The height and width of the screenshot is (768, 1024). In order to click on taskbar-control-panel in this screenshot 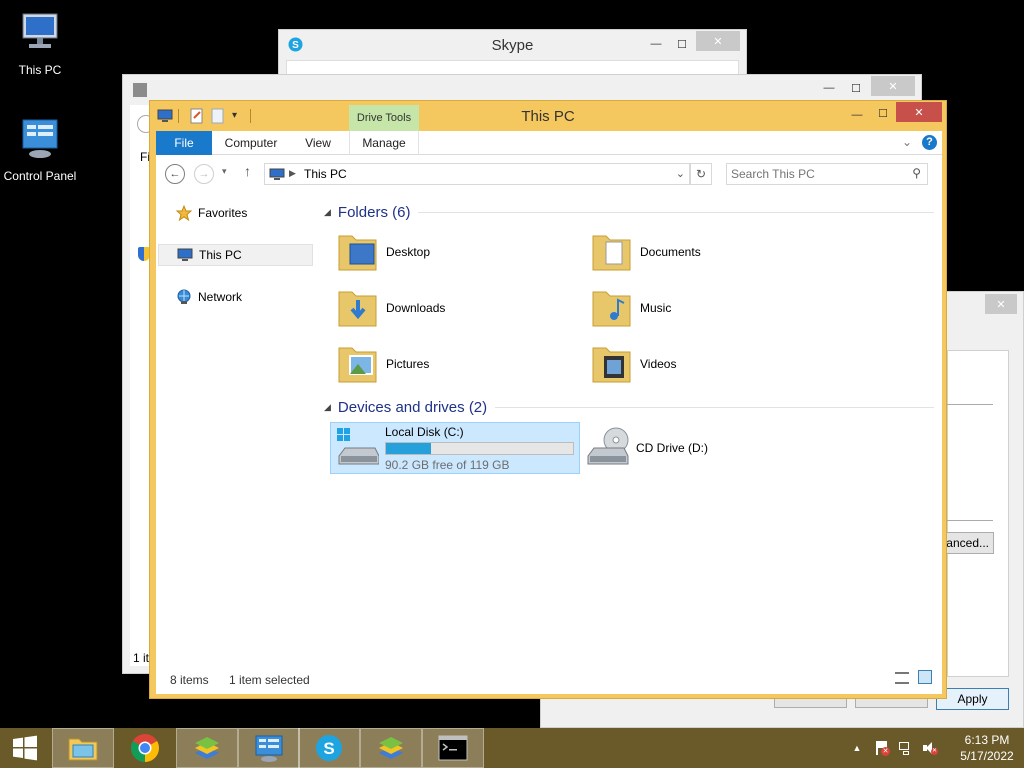, I will do `click(269, 748)`.